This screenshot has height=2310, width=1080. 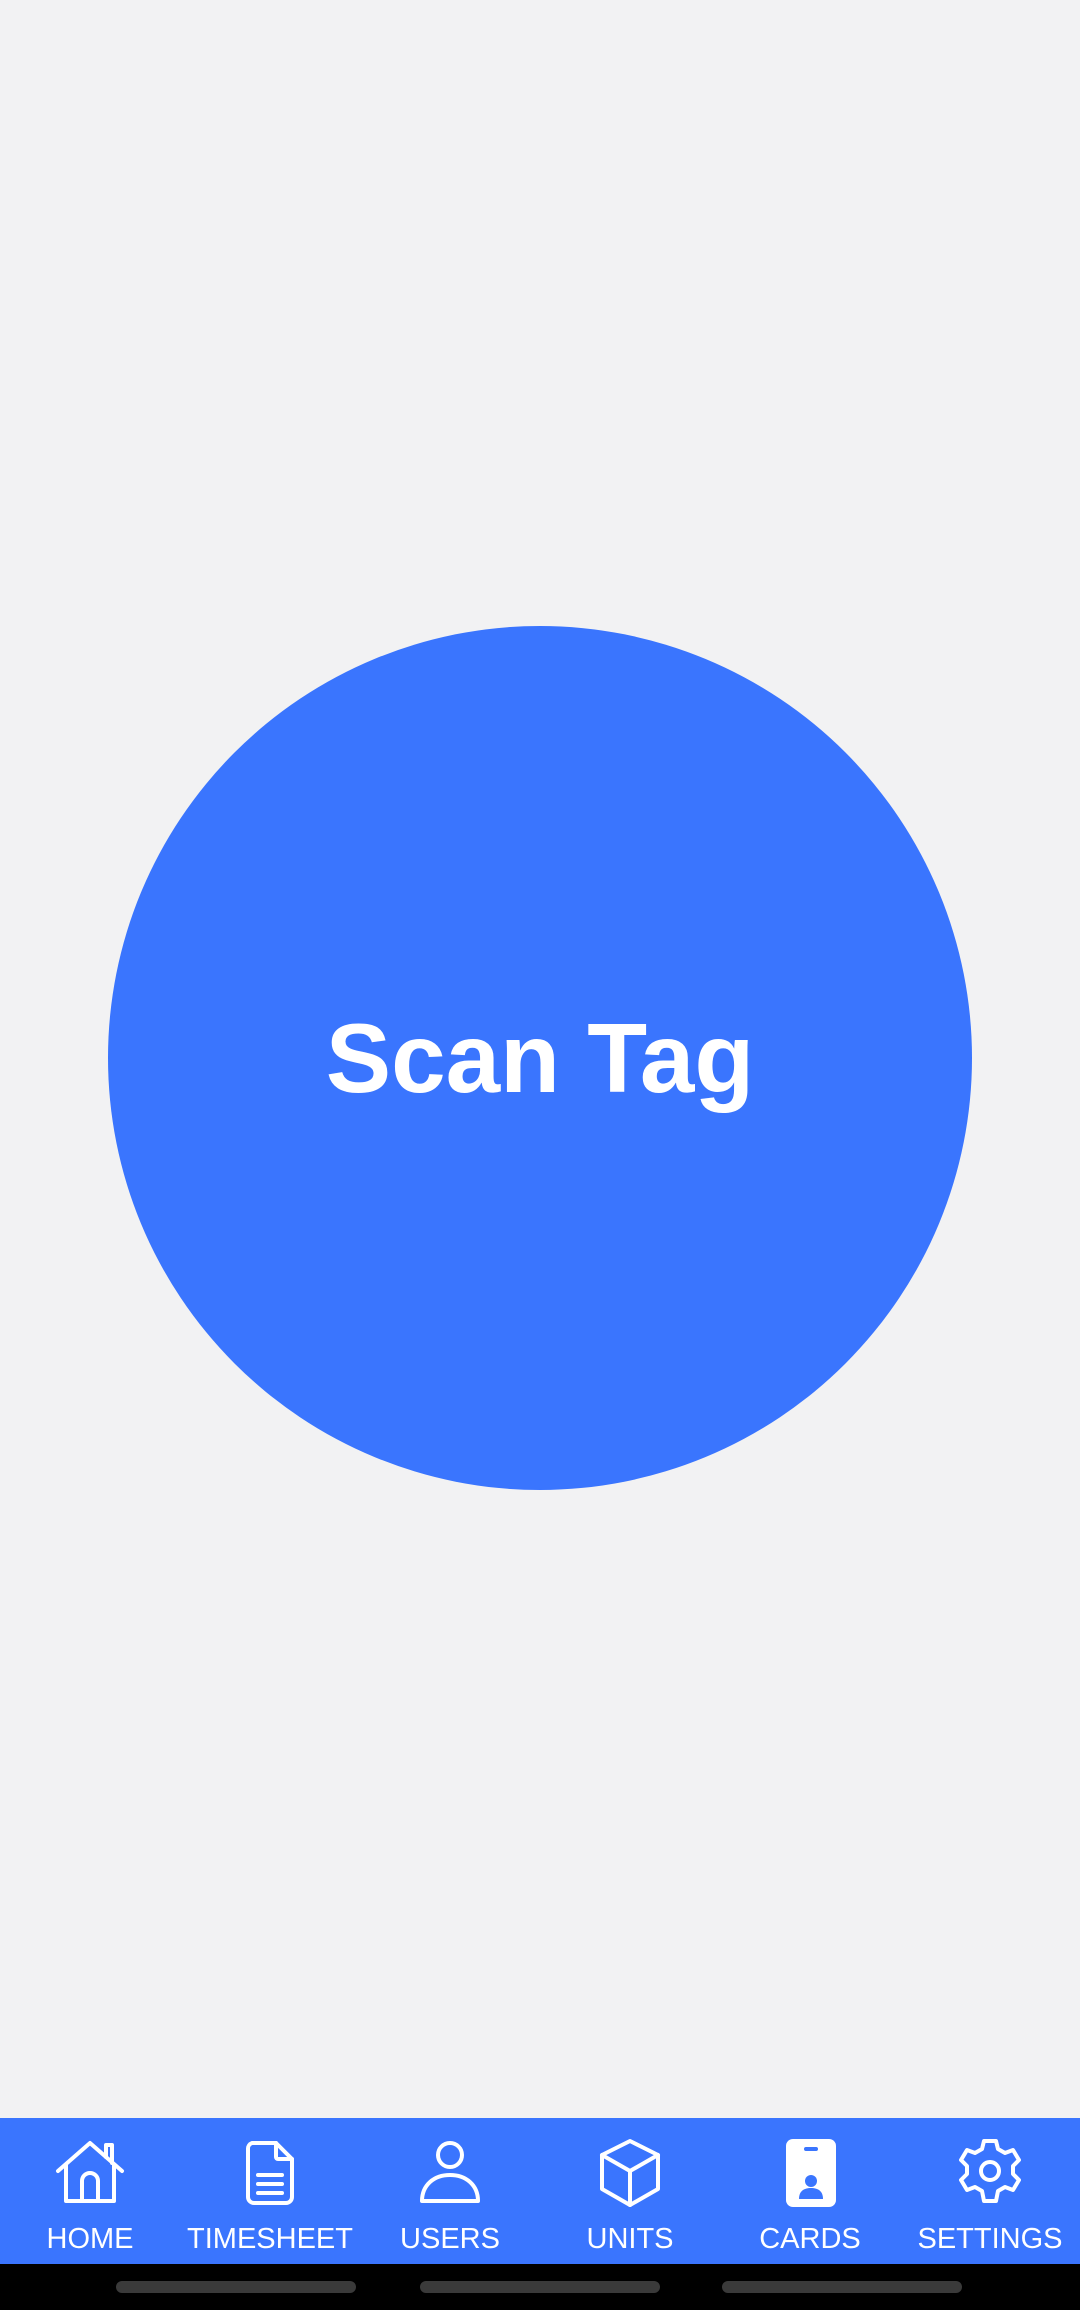 I want to click on tab-cards: CARDS, so click(x=810, y=2191).